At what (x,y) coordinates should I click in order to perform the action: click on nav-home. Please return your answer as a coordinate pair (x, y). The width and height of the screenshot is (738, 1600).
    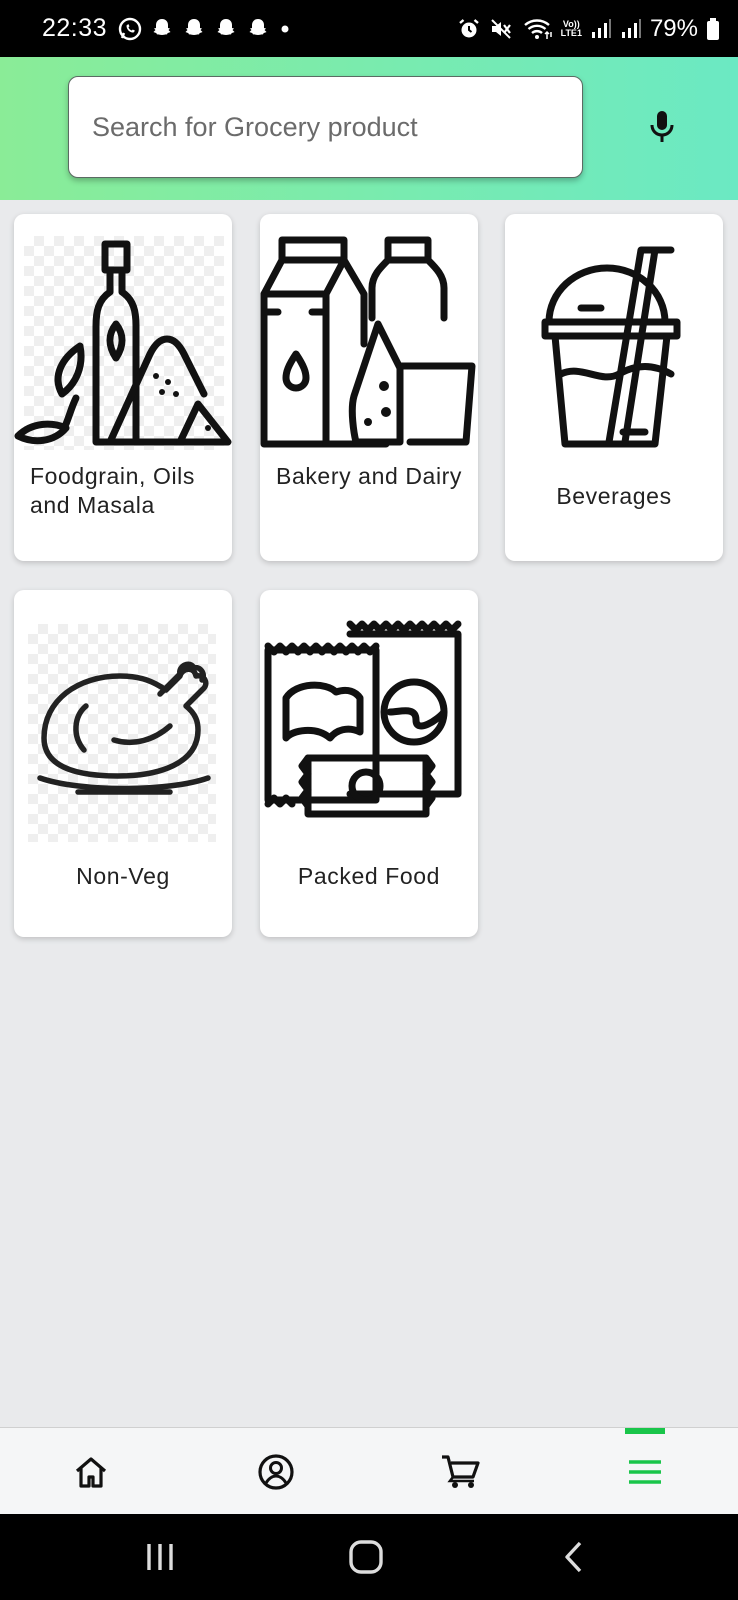
    Looking at the image, I should click on (91, 1471).